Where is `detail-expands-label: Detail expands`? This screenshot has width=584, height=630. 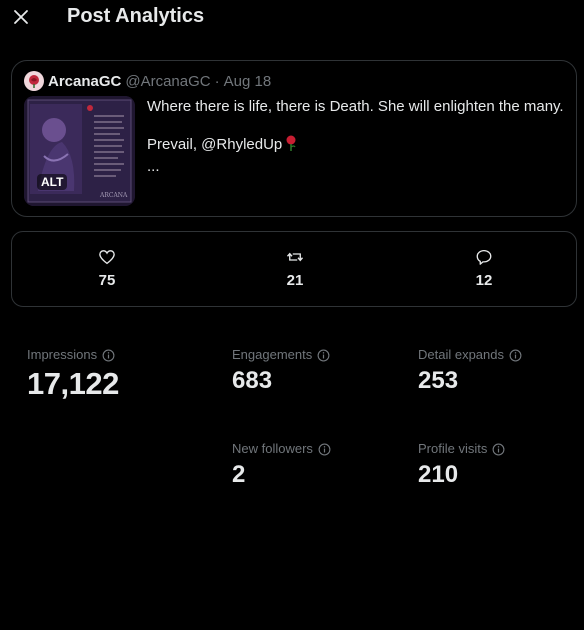
detail-expands-label: Detail expands is located at coordinates (461, 354).